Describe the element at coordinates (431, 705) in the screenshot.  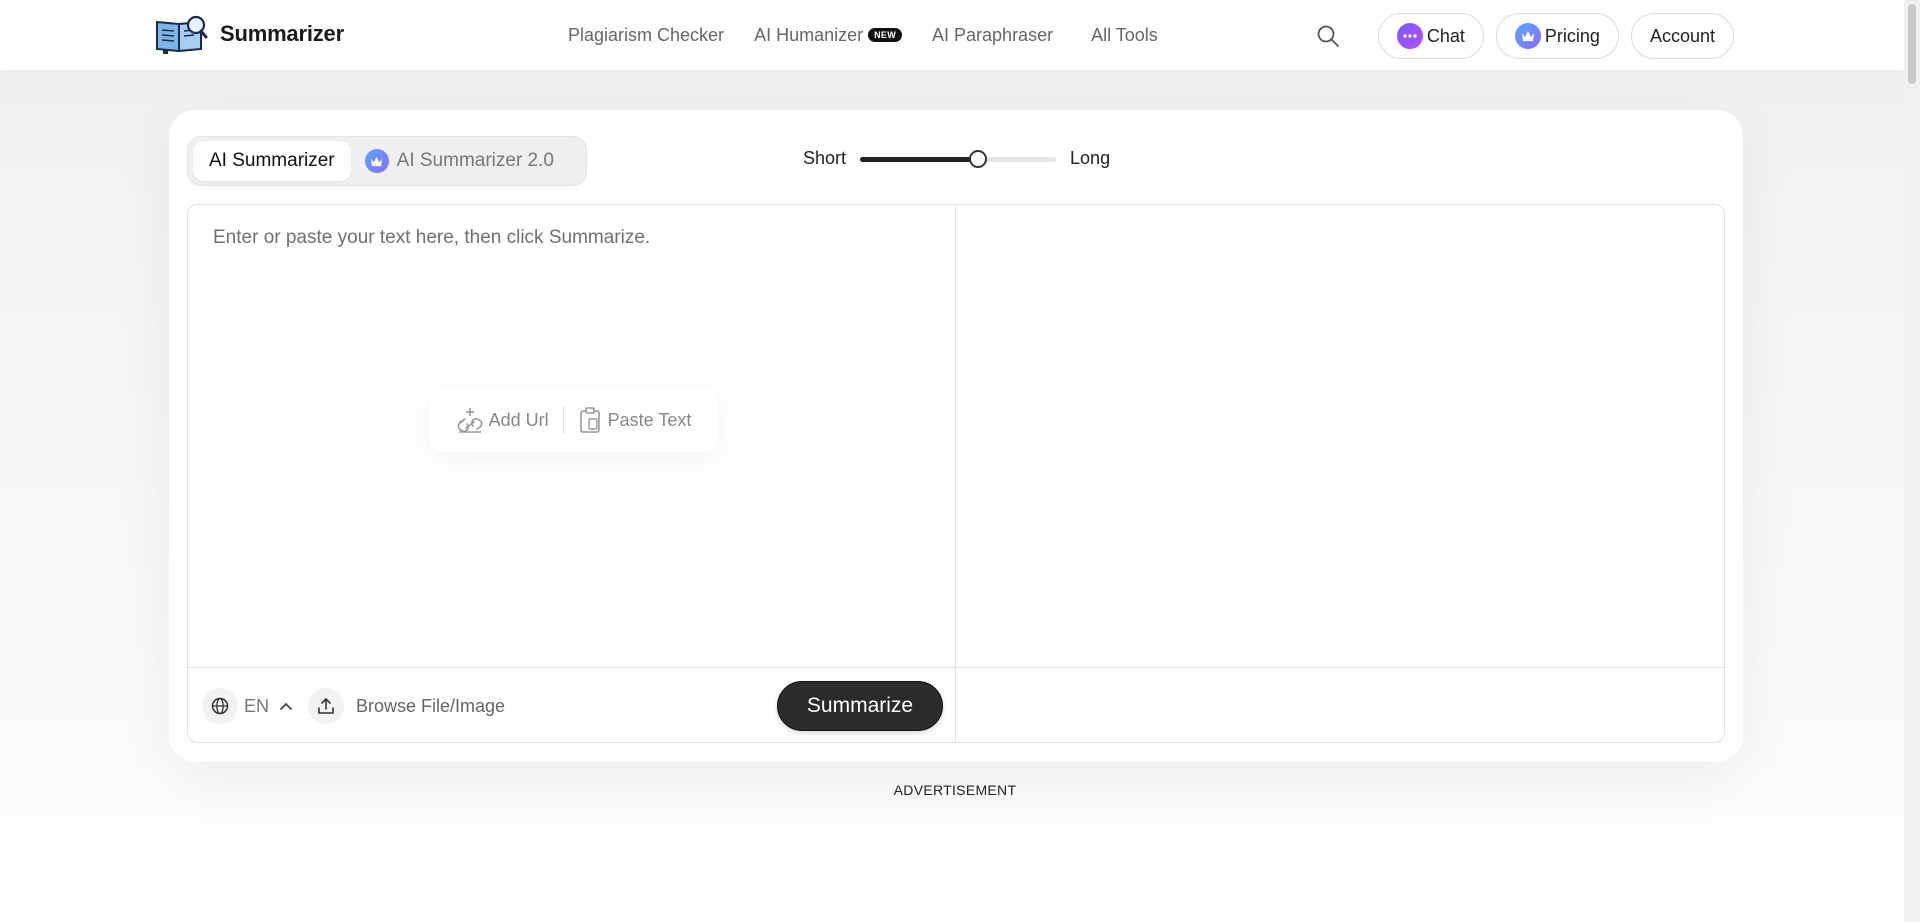
I see `browse-file-label: Browse File/Image` at that location.